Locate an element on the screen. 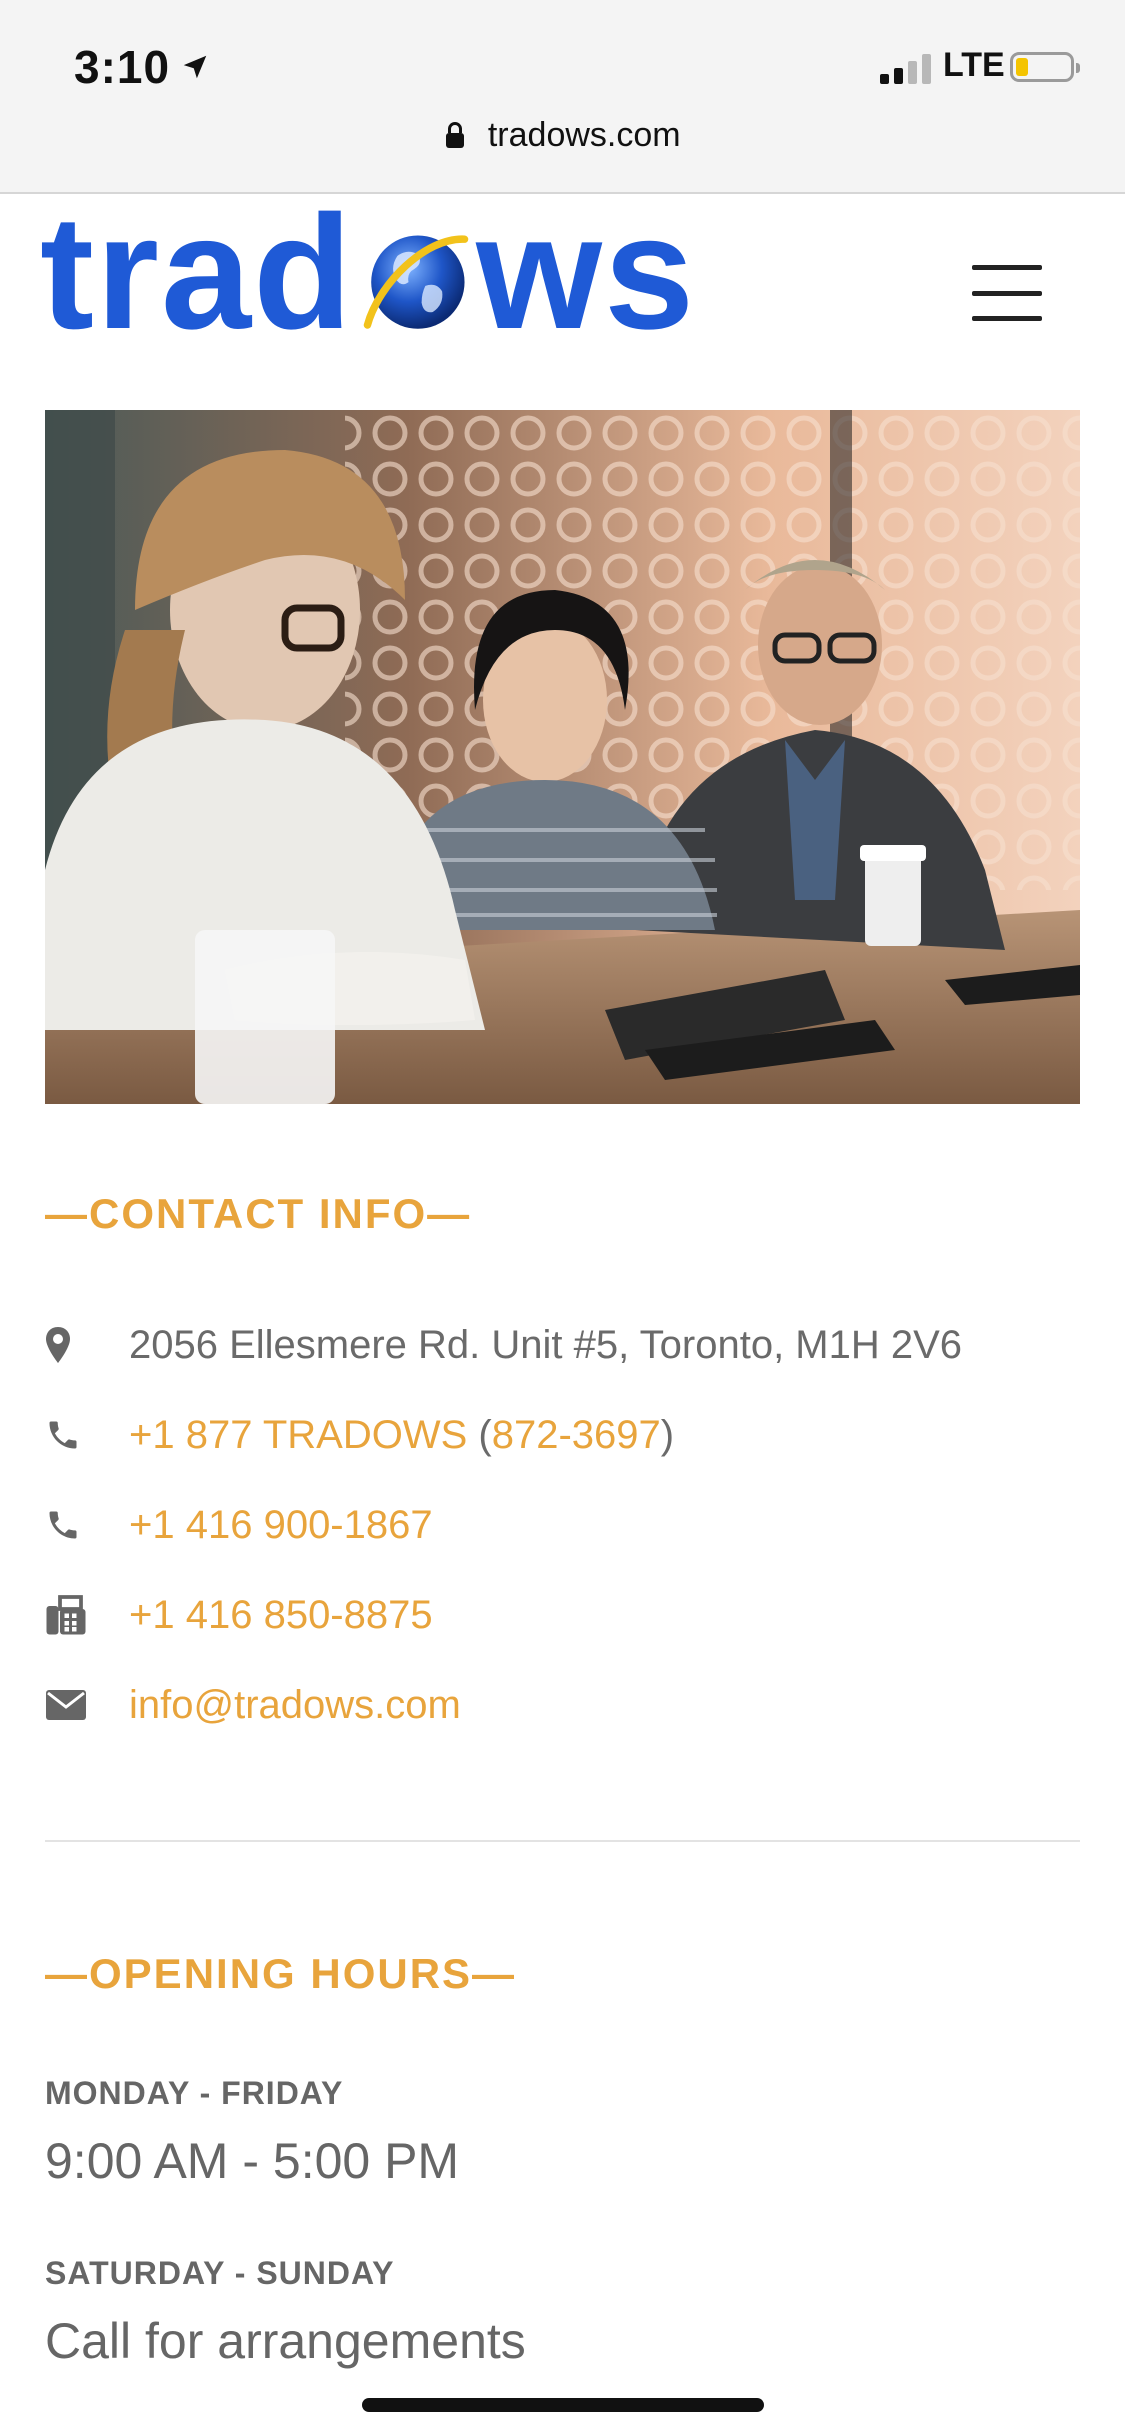 The width and height of the screenshot is (1125, 2436). globe-icon is located at coordinates (416, 282).